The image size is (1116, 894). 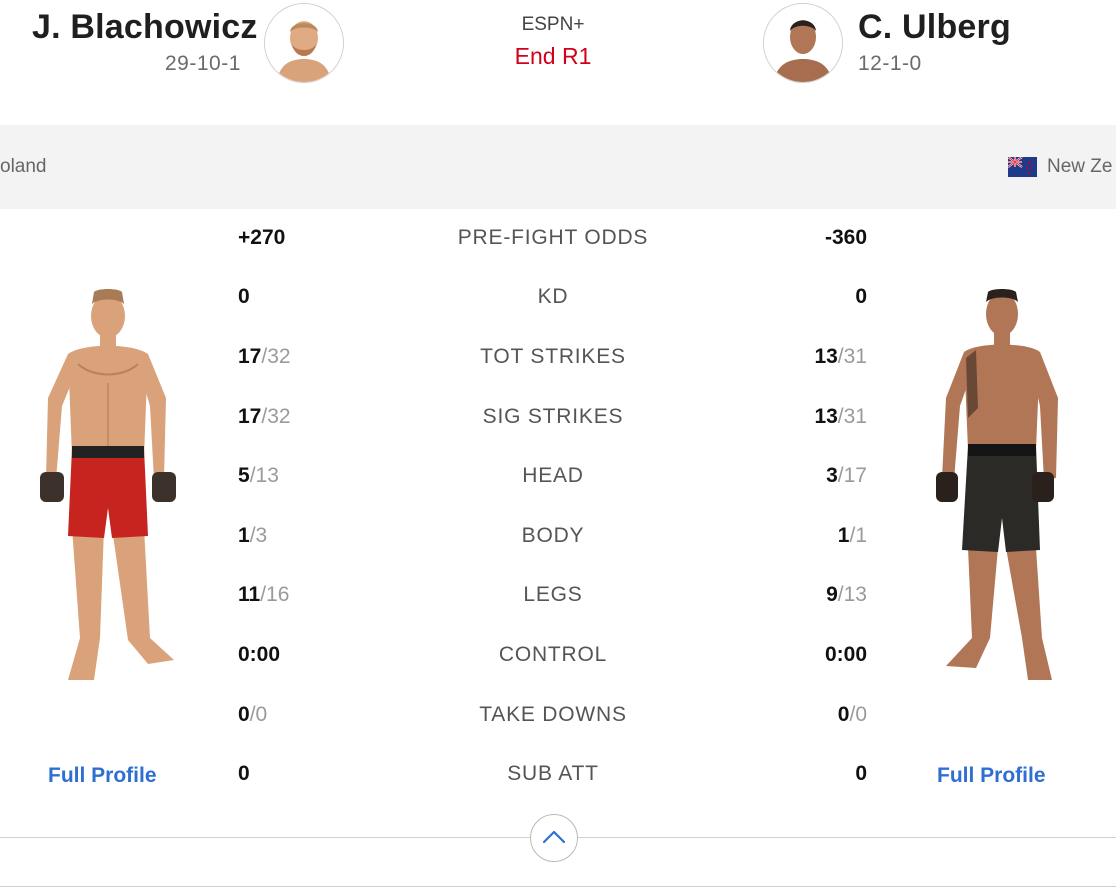 I want to click on divider, so click(x=558, y=886).